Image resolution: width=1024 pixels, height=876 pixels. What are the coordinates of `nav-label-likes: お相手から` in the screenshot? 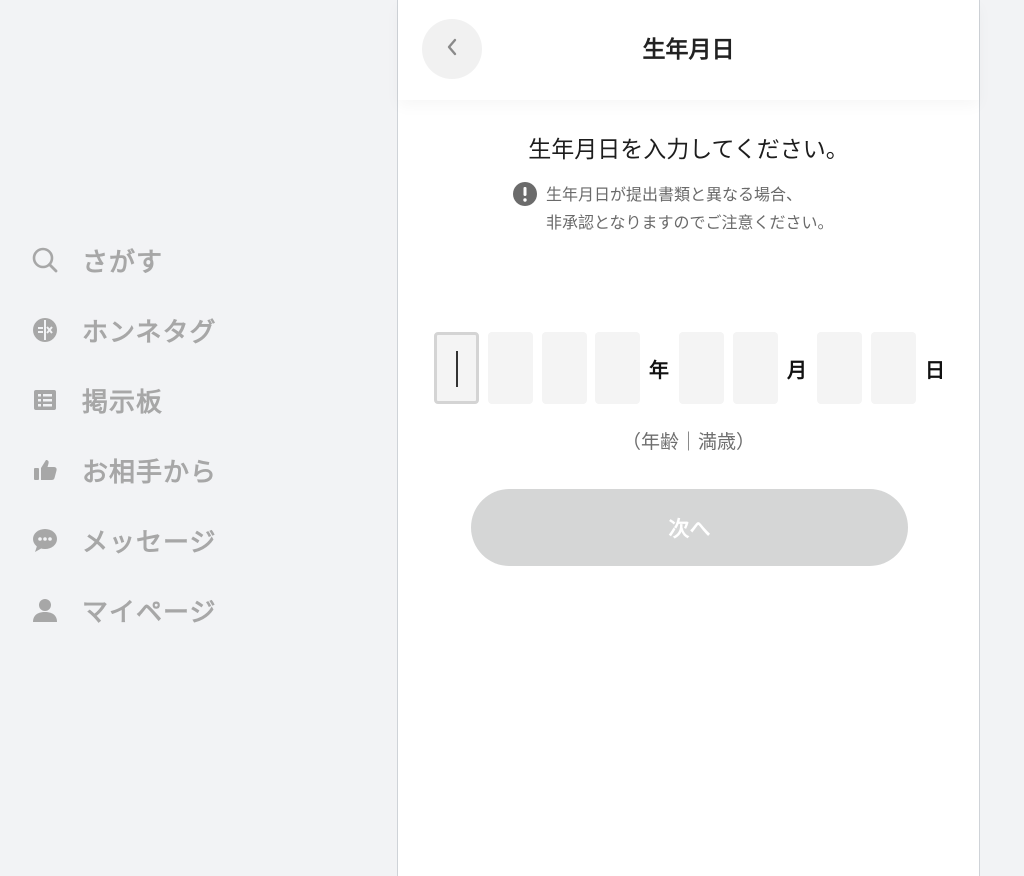 It's located at (150, 472).